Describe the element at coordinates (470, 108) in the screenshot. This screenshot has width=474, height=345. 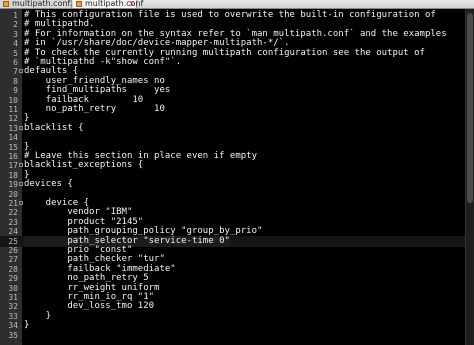
I see `scrollbar-thumb` at that location.